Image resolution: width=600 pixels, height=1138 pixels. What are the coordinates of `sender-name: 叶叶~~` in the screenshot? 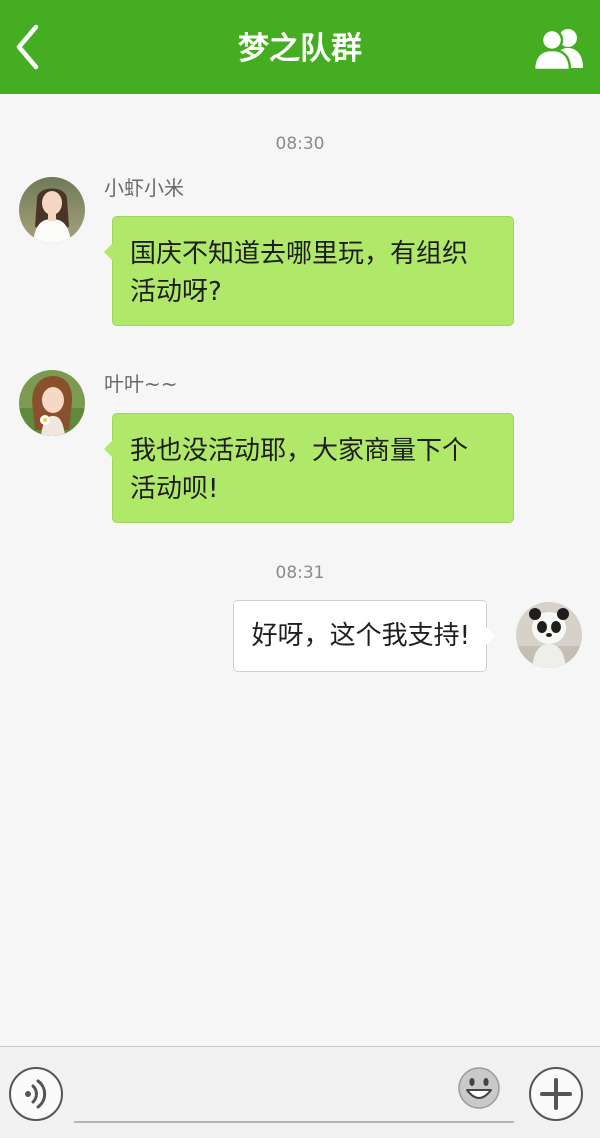 It's located at (141, 384).